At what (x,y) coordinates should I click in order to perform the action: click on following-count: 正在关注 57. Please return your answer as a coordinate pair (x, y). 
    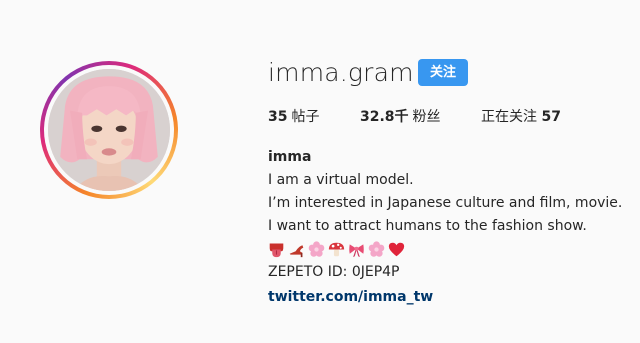
    Looking at the image, I should click on (521, 116).